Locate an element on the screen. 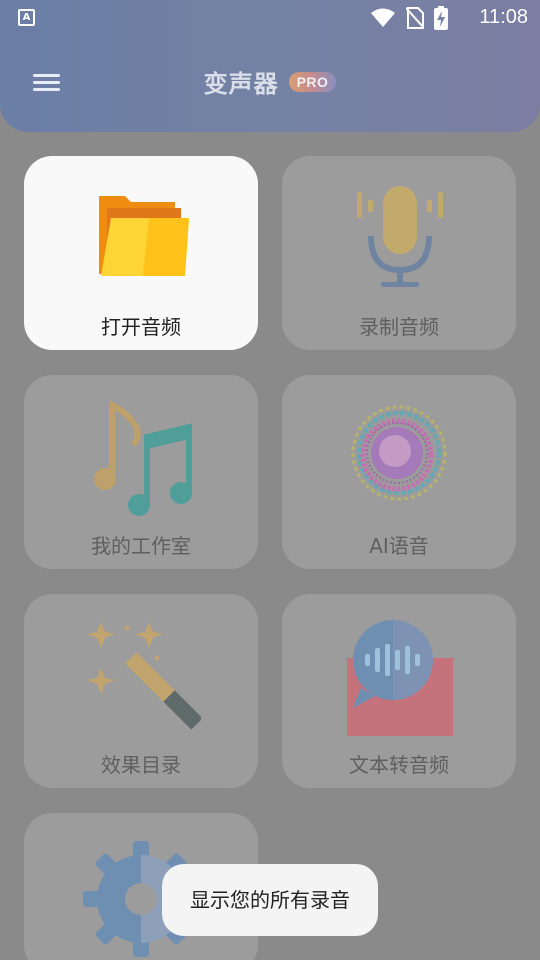 The height and width of the screenshot is (960, 540). a-icon: A is located at coordinates (26, 17).